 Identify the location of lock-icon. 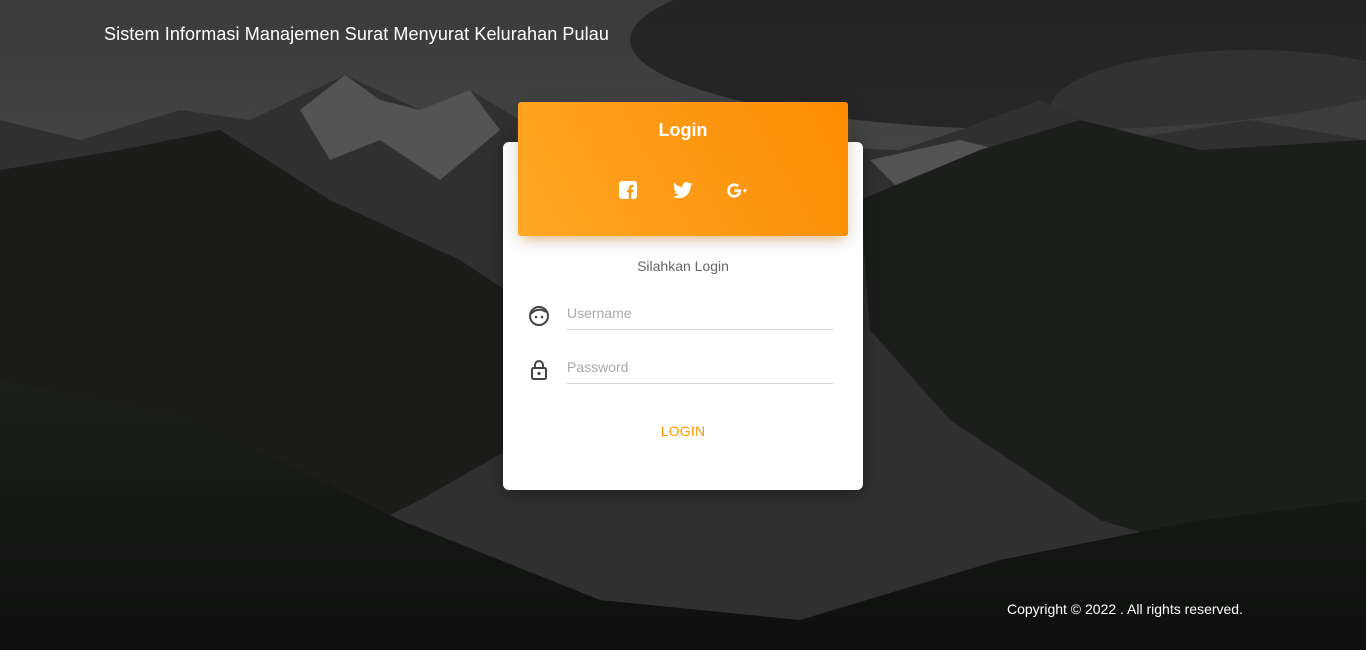
(539, 370).